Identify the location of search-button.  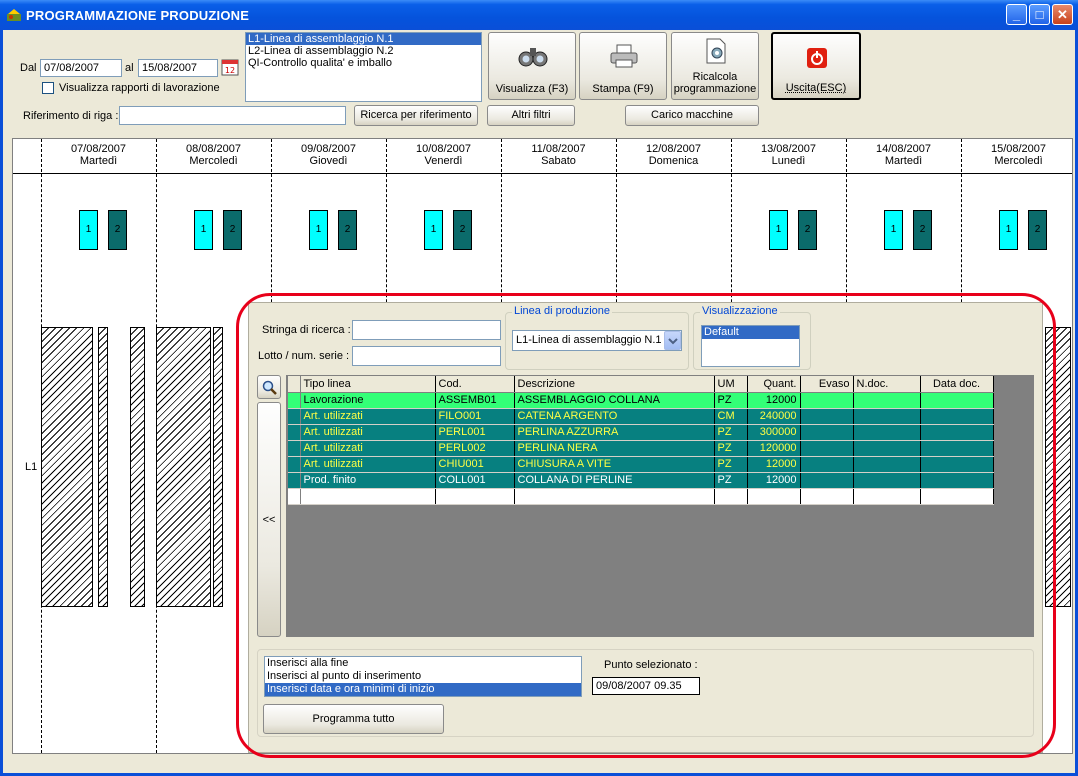
(269, 387).